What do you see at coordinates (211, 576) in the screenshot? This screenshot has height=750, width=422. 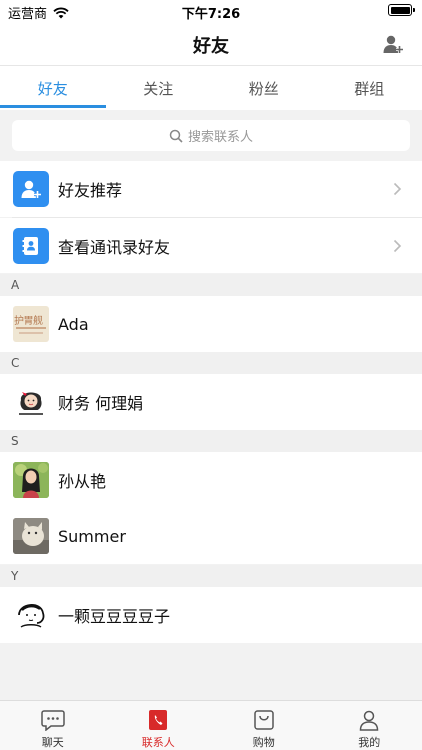 I see `section-header-y: Y` at bounding box center [211, 576].